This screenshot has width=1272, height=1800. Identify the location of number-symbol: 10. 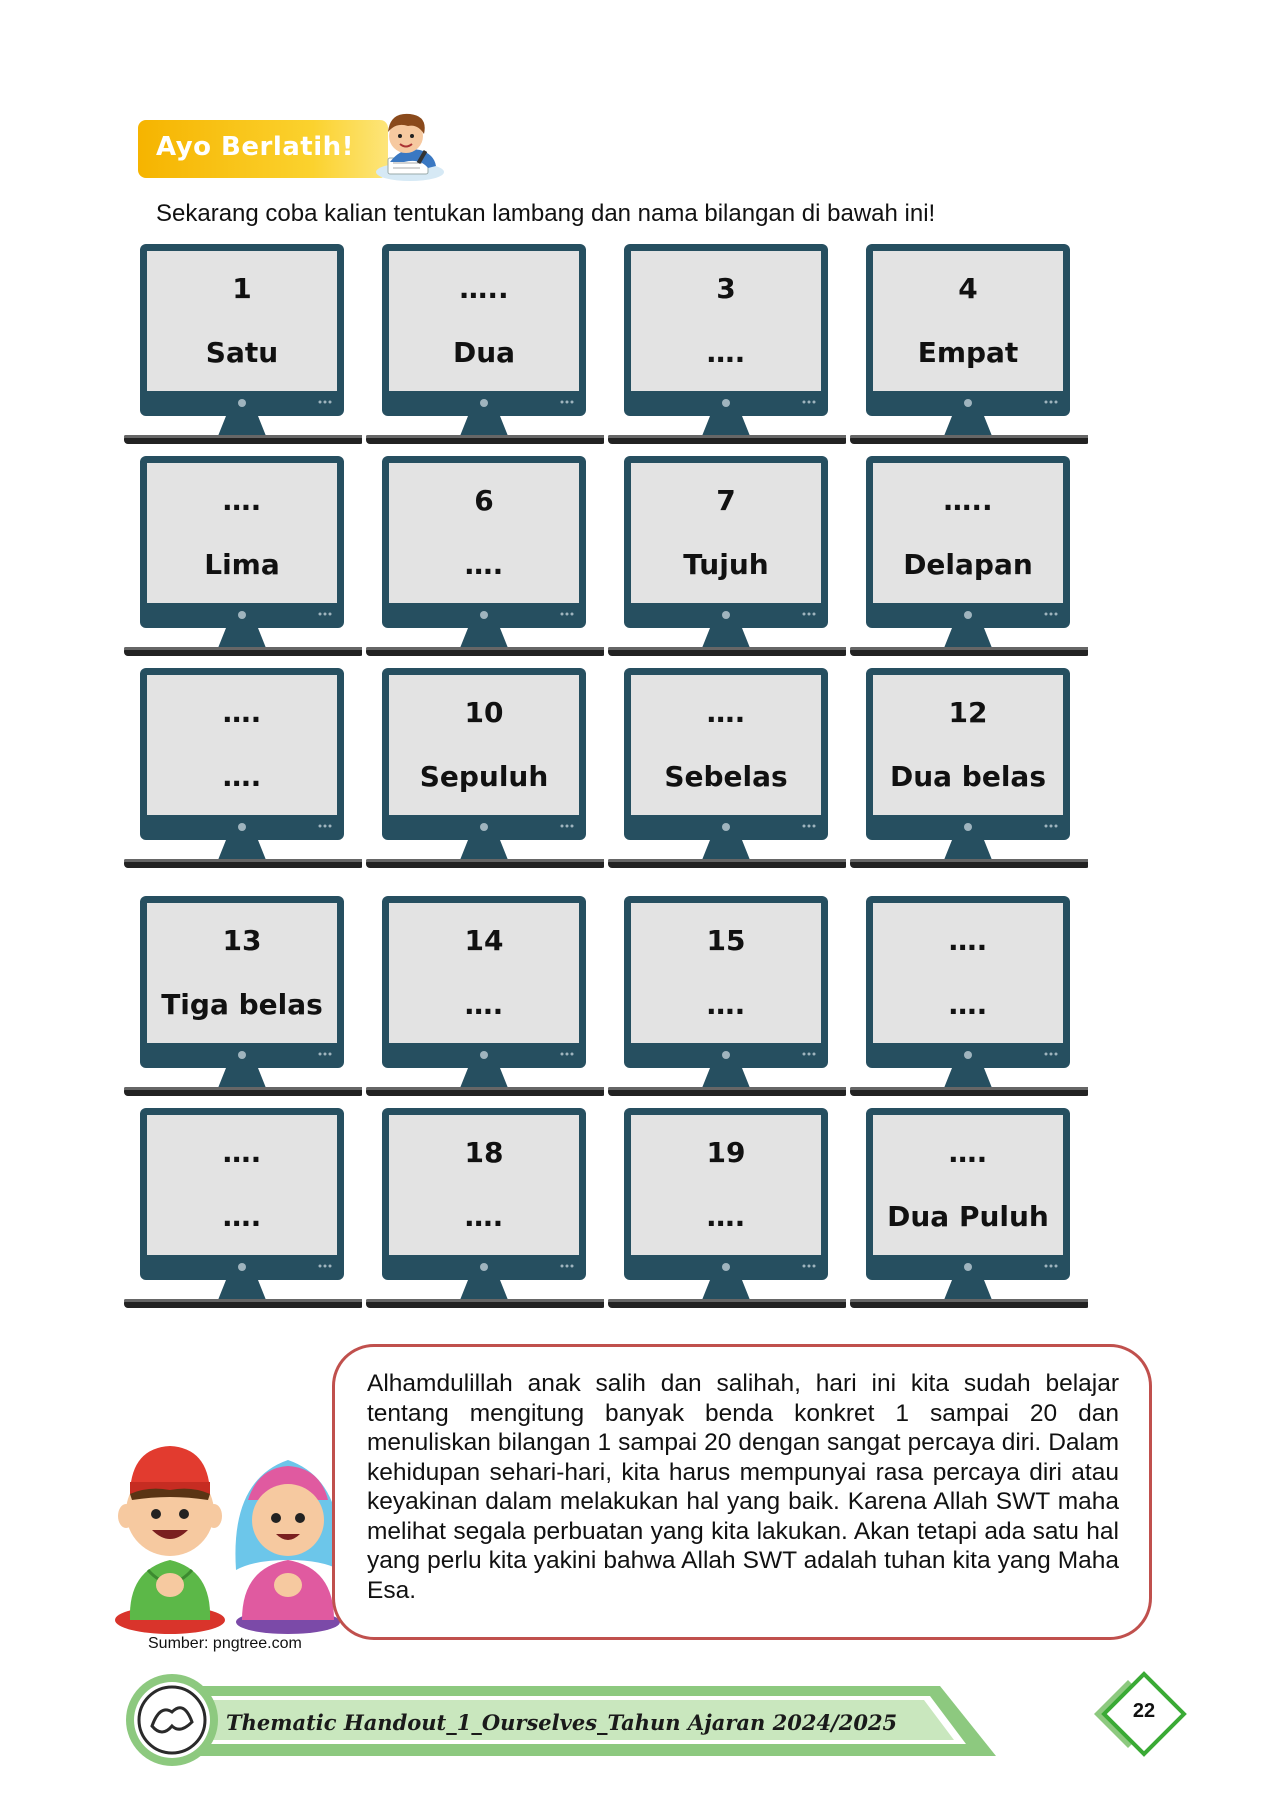
(484, 712).